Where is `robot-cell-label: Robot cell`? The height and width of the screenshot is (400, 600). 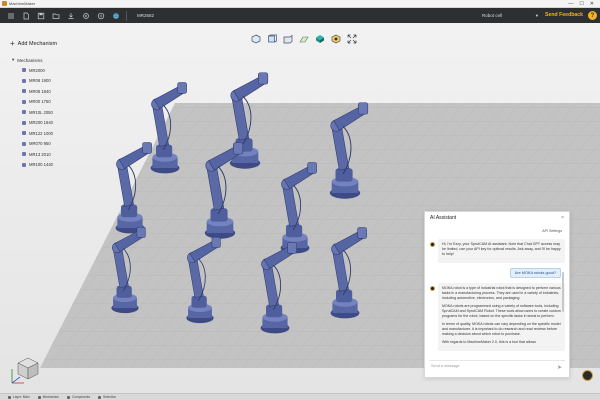
robot-cell-label: Robot cell is located at coordinates (492, 15).